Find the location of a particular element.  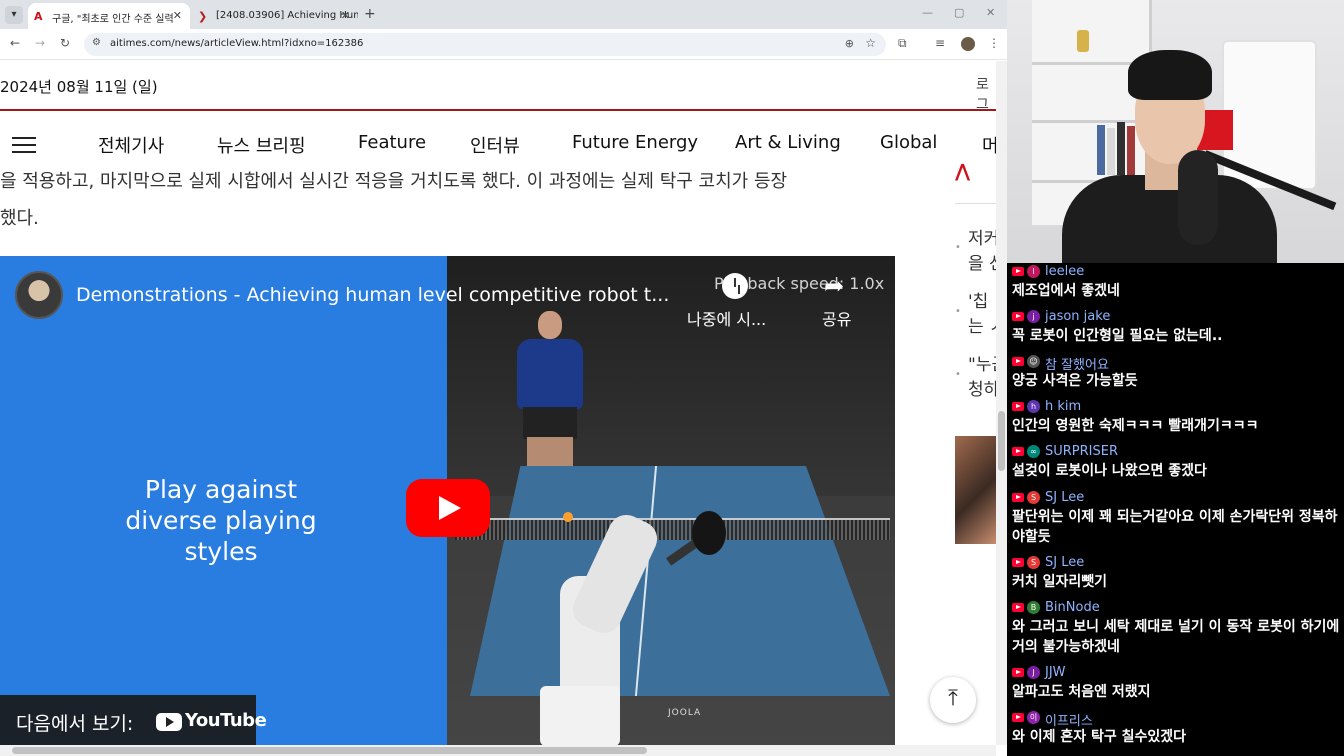

chat-username: h kim is located at coordinates (1063, 406).